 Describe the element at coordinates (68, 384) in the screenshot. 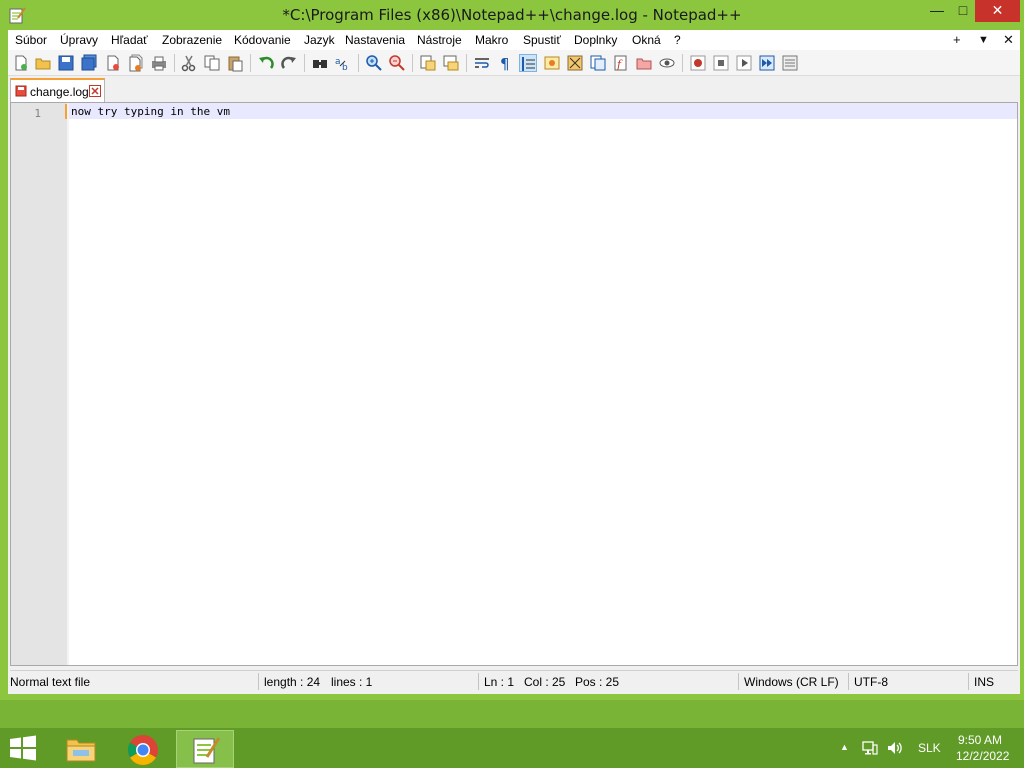

I see `fold-margin` at that location.